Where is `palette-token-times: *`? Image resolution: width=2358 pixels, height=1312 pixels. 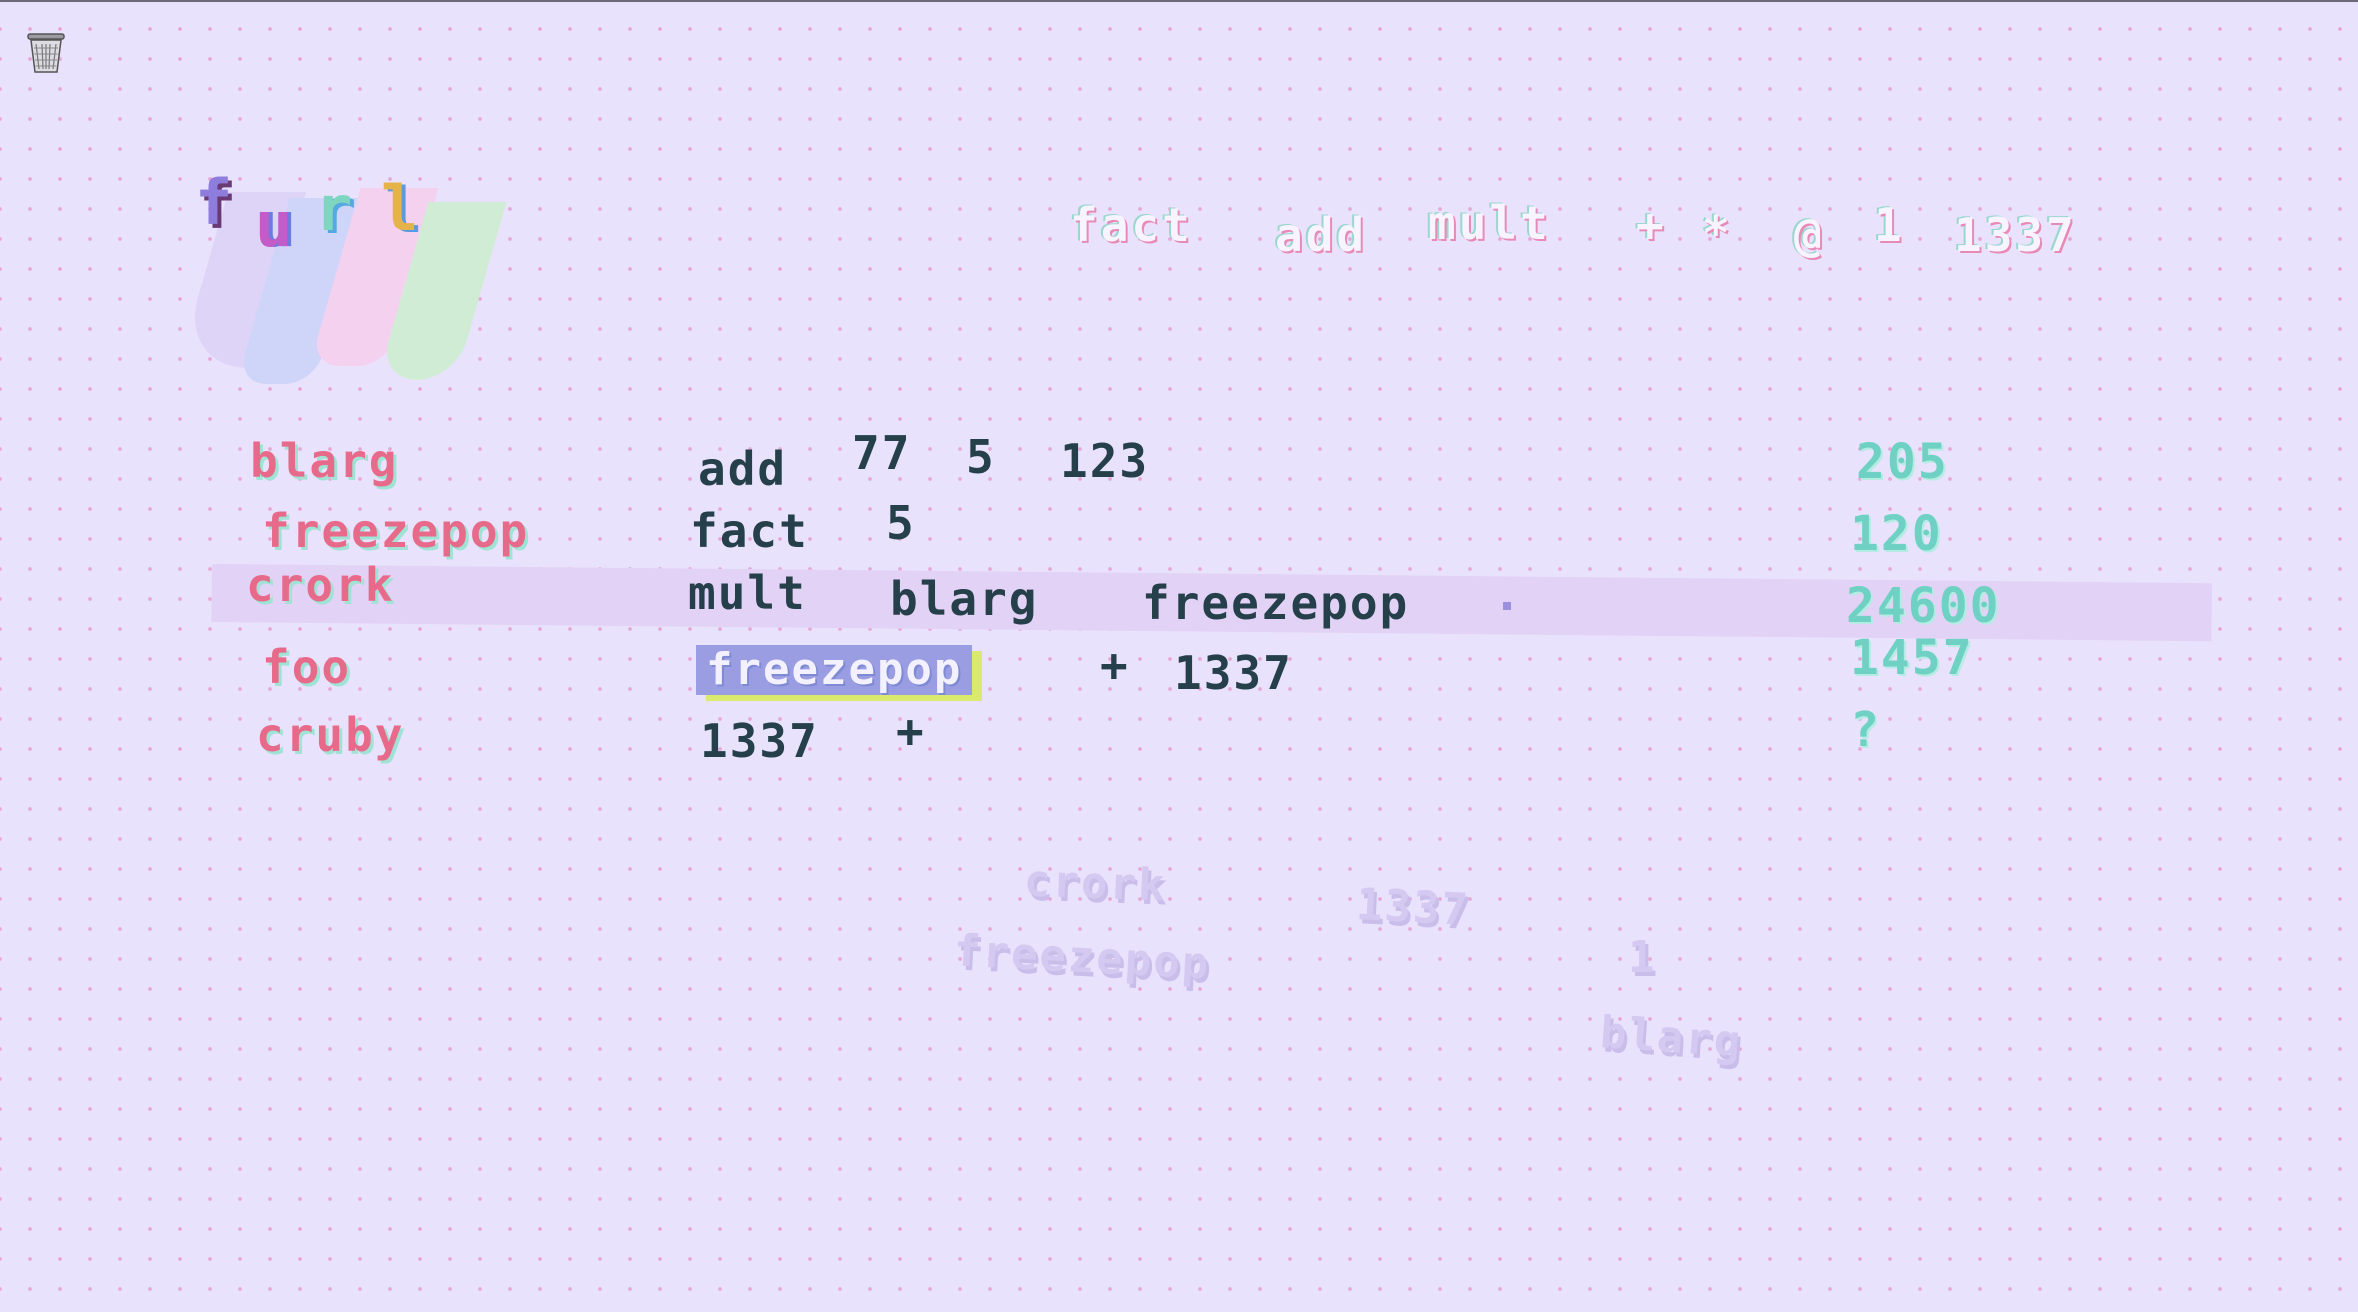
palette-token-times: * is located at coordinates (1717, 233).